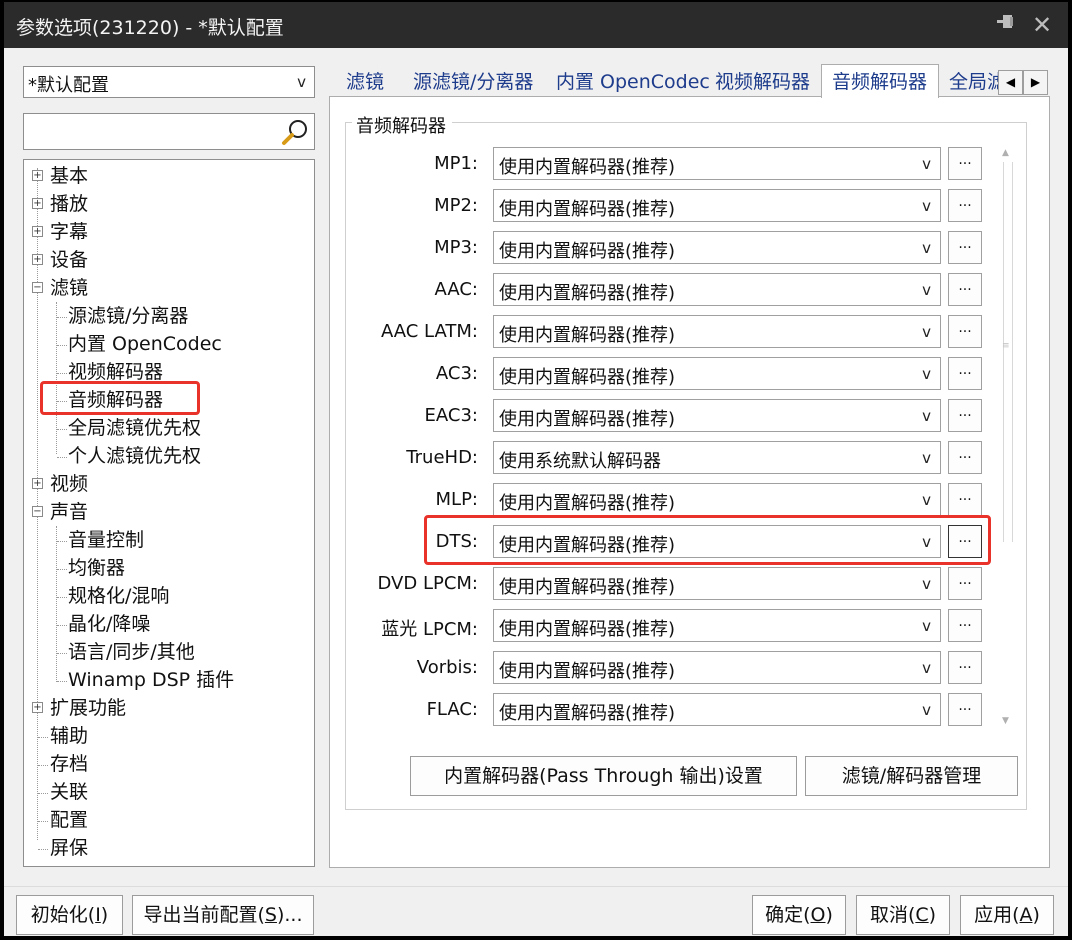 This screenshot has height=940, width=1072. I want to click on row-label: FLAC:, so click(452, 709).